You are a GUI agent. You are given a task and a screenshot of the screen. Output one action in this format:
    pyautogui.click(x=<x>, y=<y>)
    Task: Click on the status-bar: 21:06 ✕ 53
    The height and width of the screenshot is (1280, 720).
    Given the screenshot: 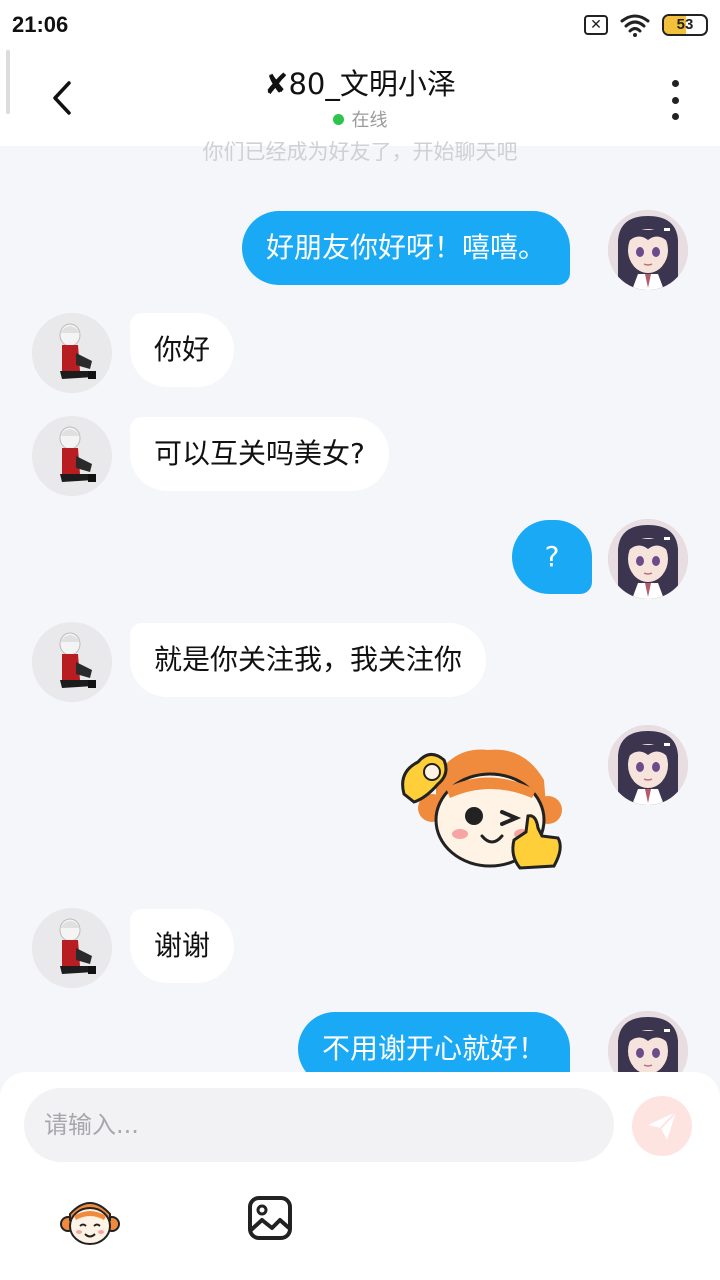 What is the action you would take?
    pyautogui.click(x=360, y=25)
    